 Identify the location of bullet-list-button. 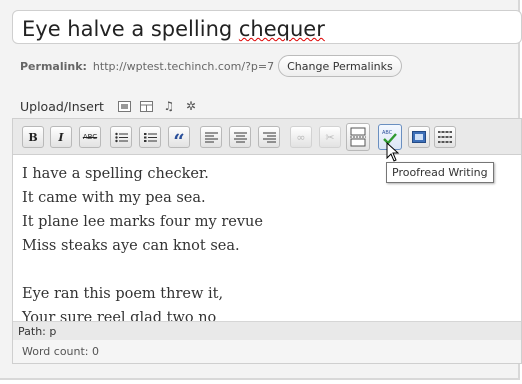
(121, 137).